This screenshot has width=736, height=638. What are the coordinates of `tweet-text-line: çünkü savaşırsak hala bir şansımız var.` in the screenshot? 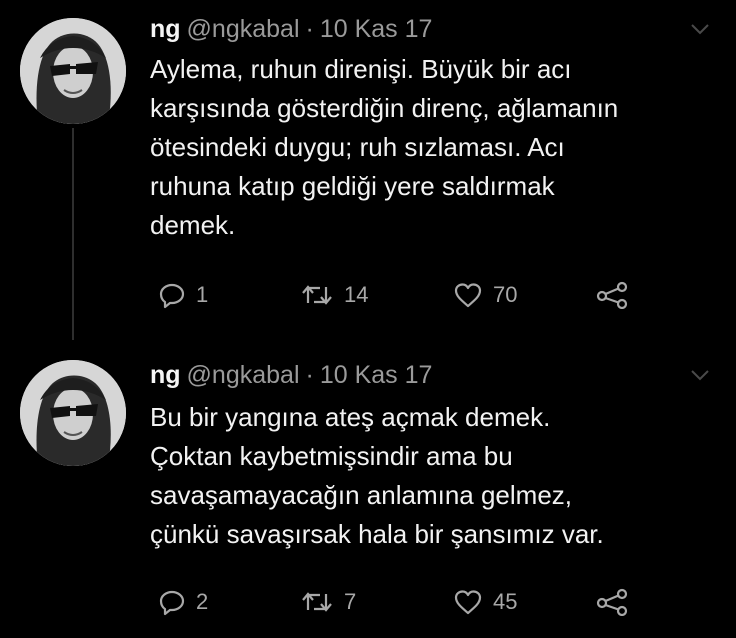 It's located at (377, 534).